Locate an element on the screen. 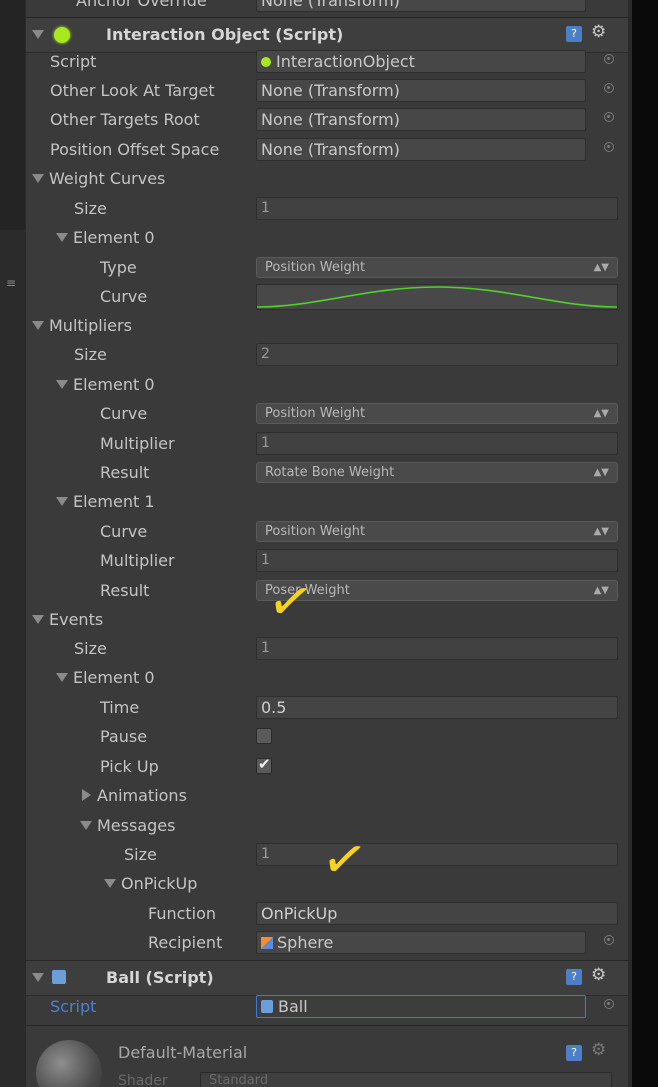 This screenshot has width=658, height=1087. events-foldout: Events is located at coordinates (327, 619).